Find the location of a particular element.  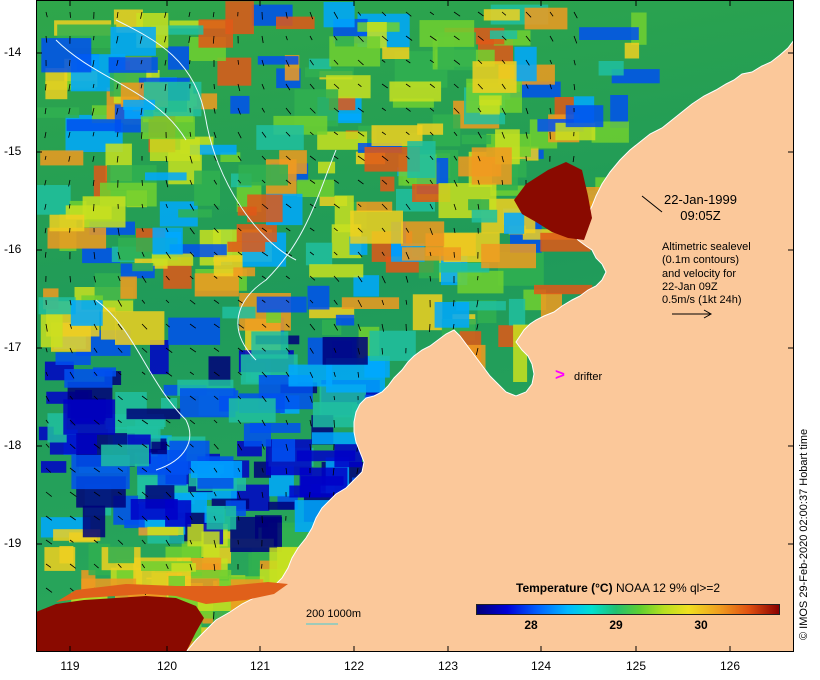

depth-scale-label: 200 1000m is located at coordinates (334, 614).